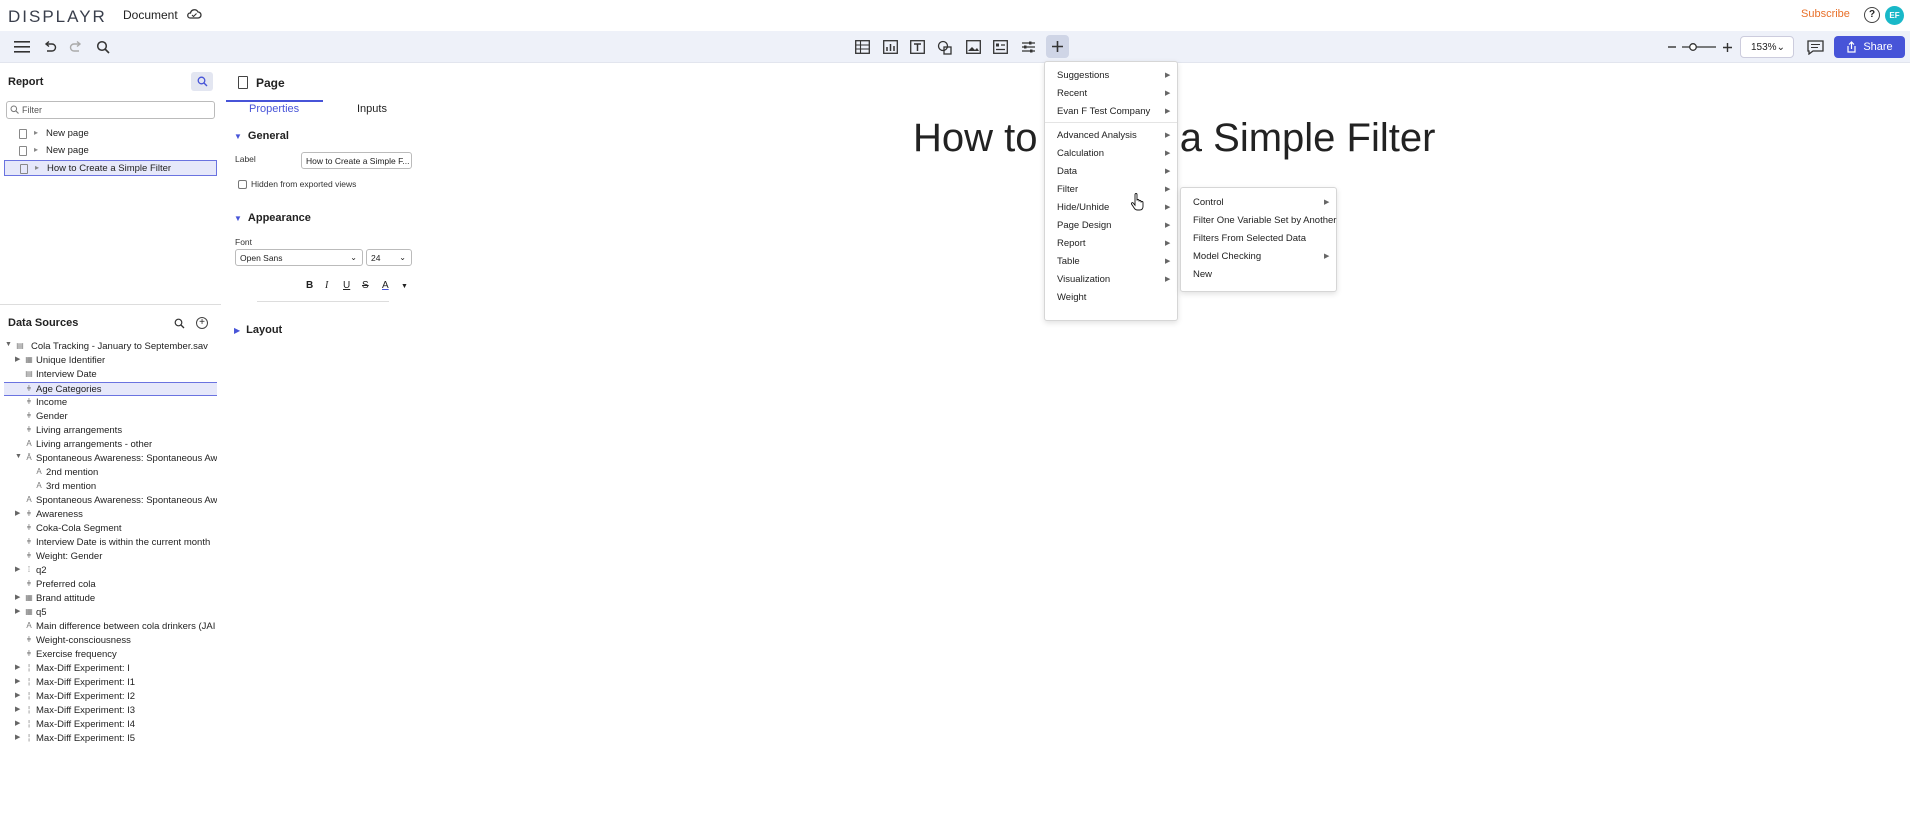 This screenshot has width=1910, height=826. Describe the element at coordinates (110, 459) in the screenshot. I see `variable-row: ▼ Ā Spontaneous Awareness: Spontaneous Awa` at that location.